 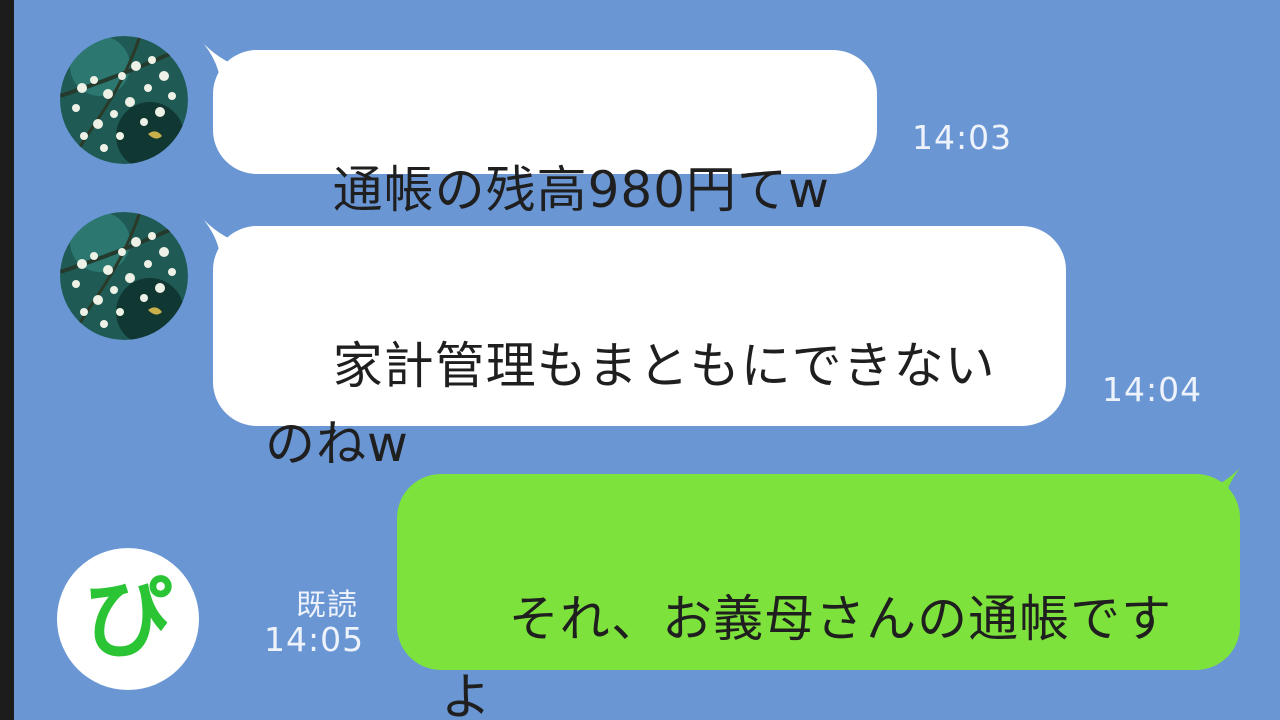 I want to click on message-bubble: 通帳の残高980円てw, so click(x=545, y=134).